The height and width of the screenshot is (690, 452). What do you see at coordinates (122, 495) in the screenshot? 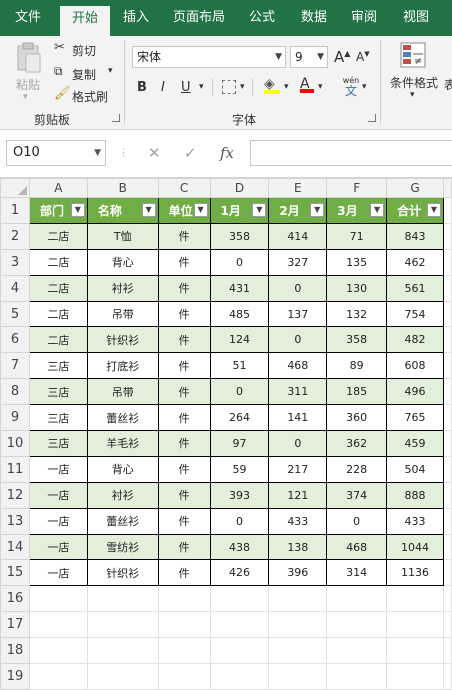
I see `cell-name: 衬衫` at bounding box center [122, 495].